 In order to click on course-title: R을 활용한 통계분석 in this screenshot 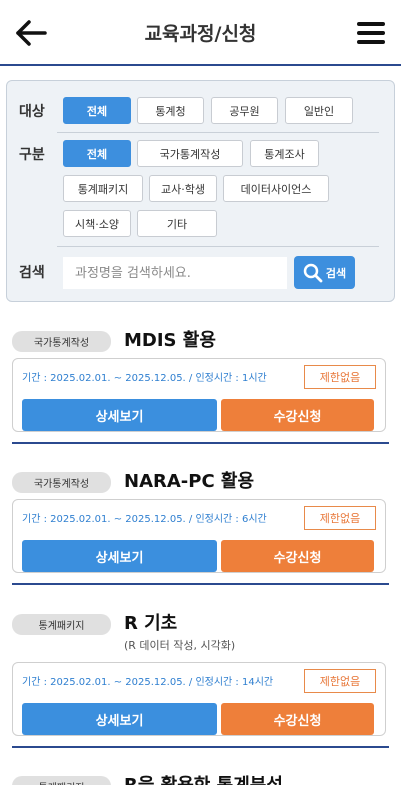, I will do `click(203, 778)`.